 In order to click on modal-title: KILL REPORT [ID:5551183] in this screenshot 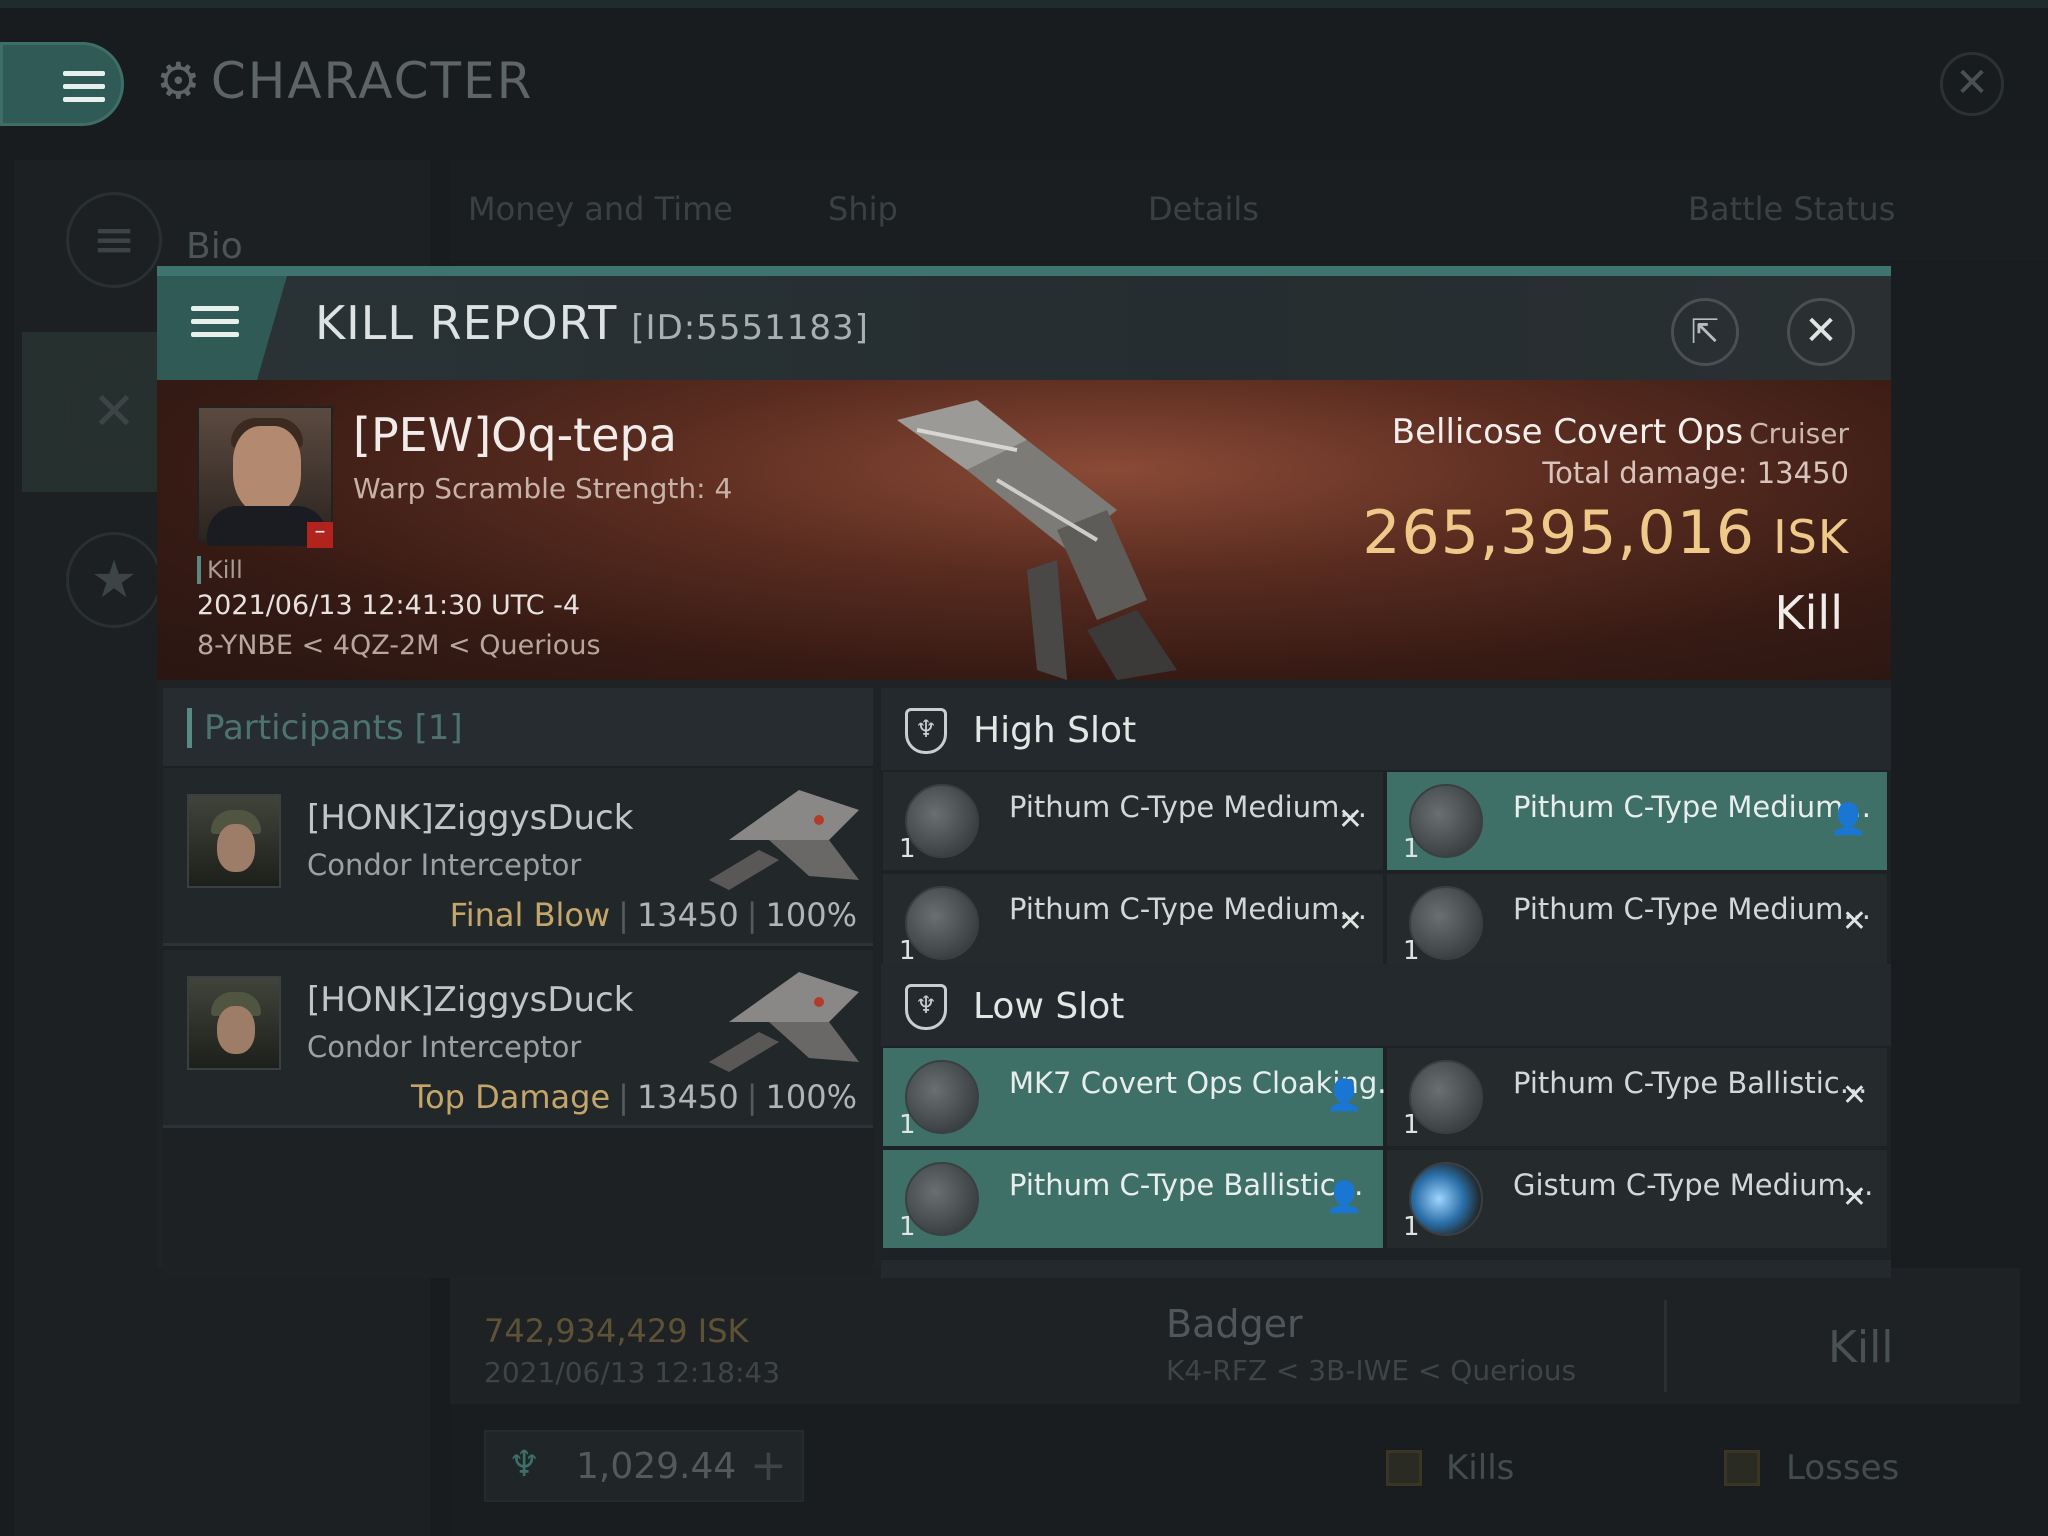, I will do `click(592, 323)`.